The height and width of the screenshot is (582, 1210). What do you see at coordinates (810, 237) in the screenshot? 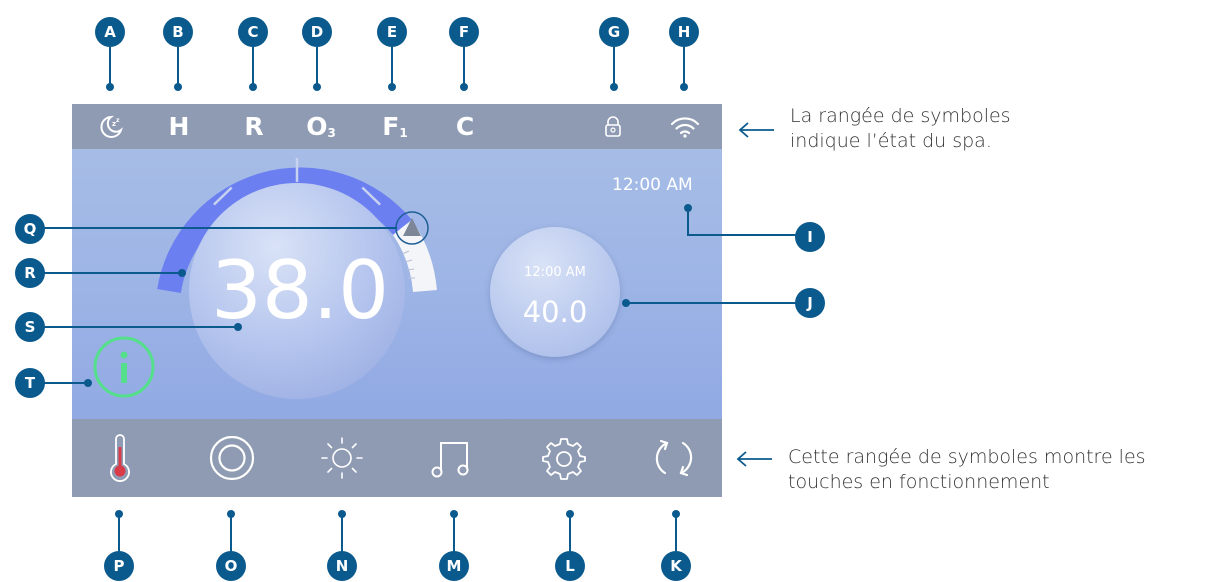
I see `marker-i: I` at bounding box center [810, 237].